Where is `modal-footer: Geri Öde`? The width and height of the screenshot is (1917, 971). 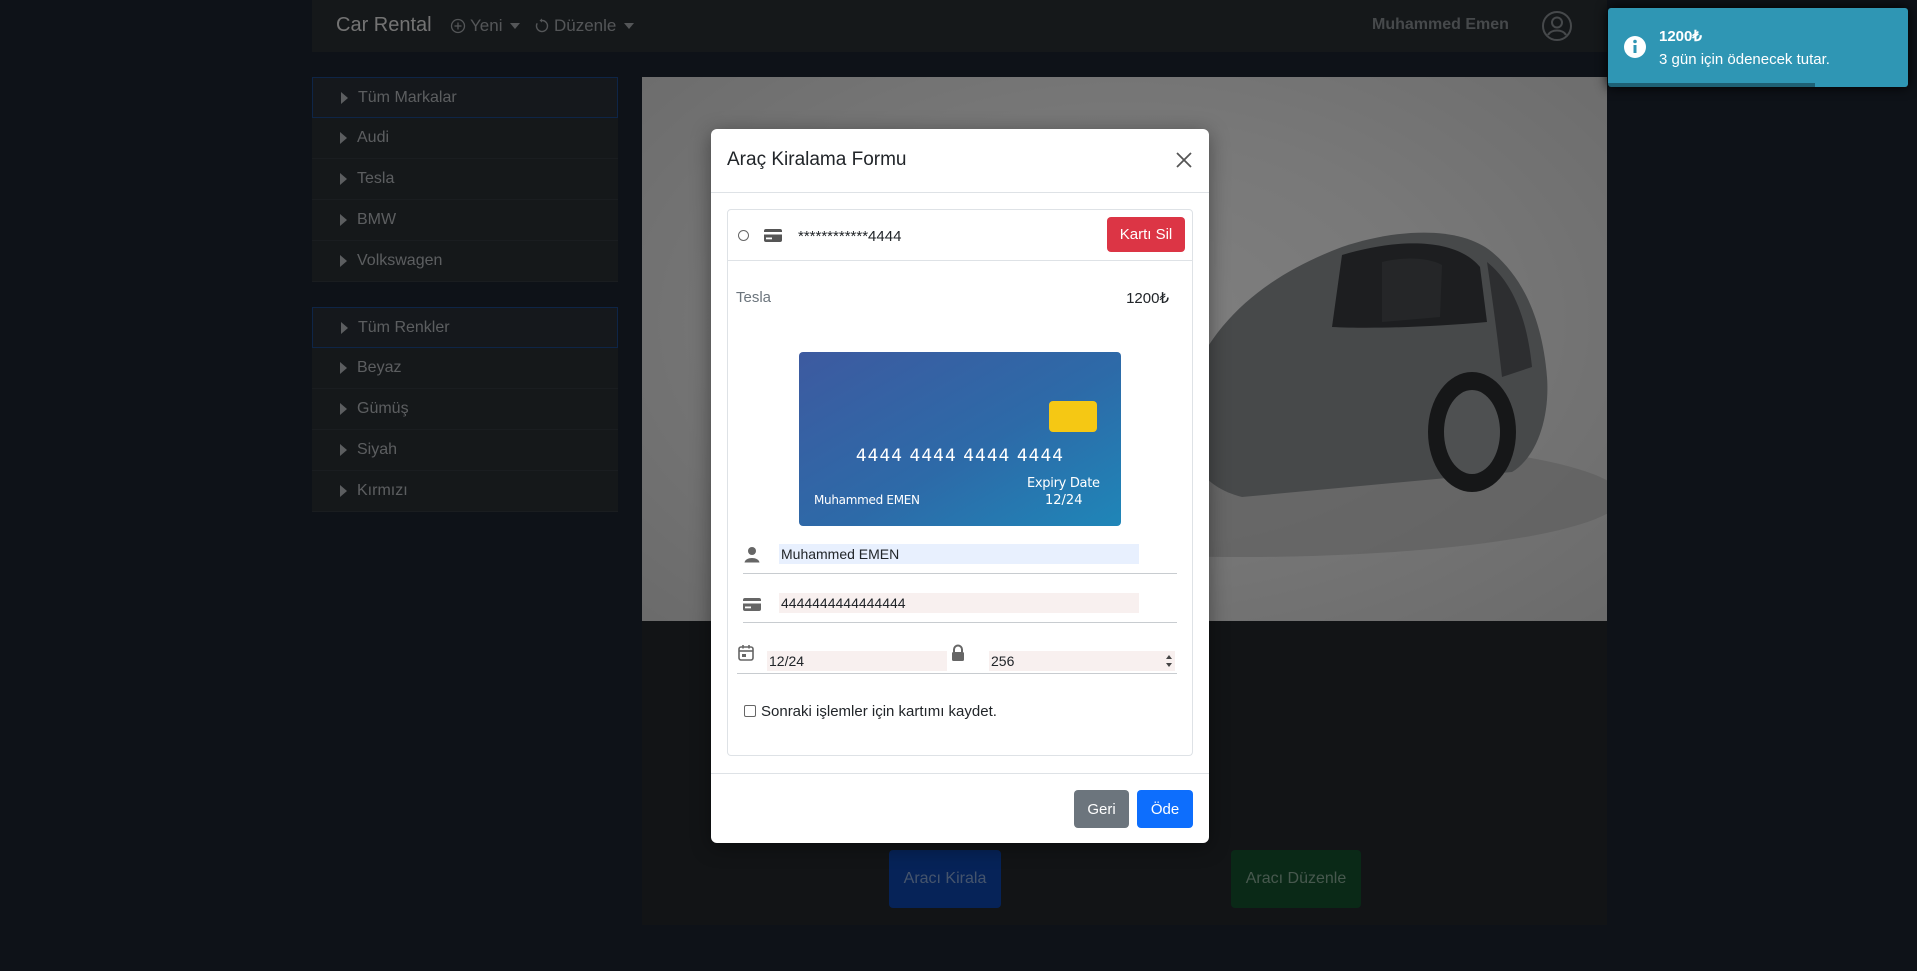 modal-footer: Geri Öde is located at coordinates (960, 808).